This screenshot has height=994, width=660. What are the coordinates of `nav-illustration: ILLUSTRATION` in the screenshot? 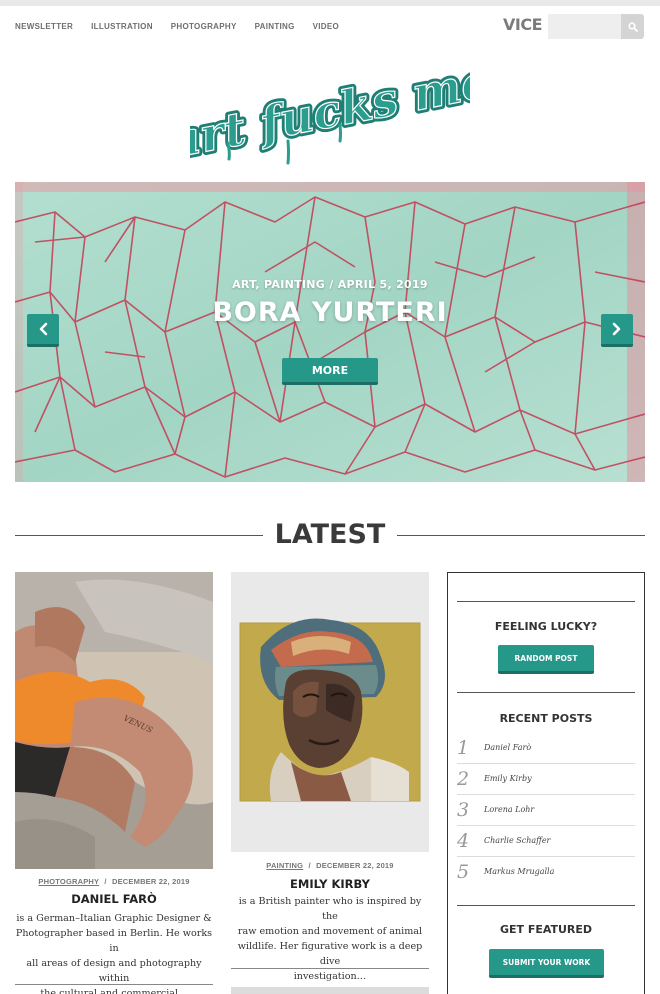 It's located at (122, 26).